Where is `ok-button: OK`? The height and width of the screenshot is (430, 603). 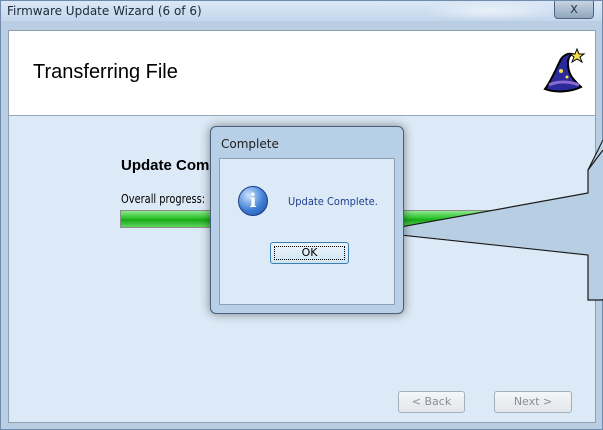 ok-button: OK is located at coordinates (309, 253).